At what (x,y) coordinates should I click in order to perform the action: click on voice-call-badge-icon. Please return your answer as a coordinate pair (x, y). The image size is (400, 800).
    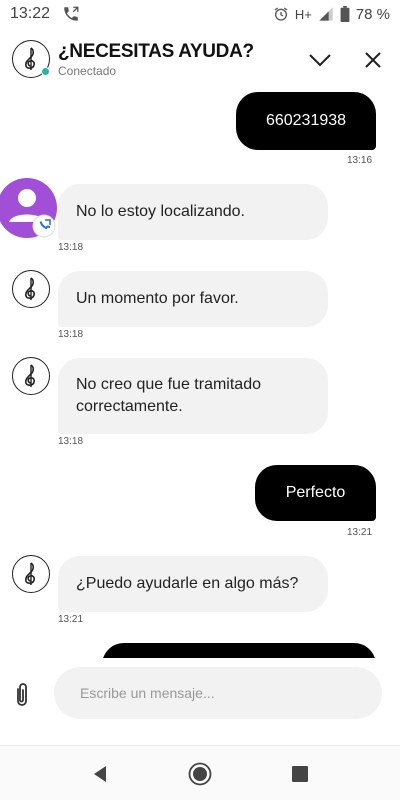
    Looking at the image, I should click on (44, 226).